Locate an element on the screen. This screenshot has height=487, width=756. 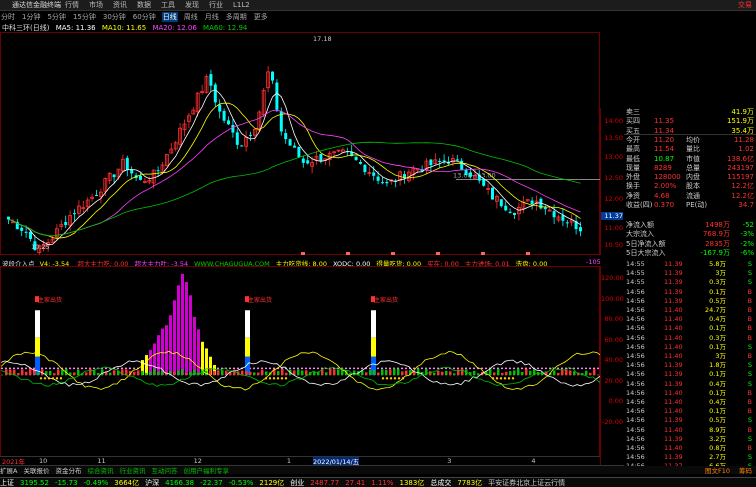
tick-row: 14:56 11.40 24.7万 B is located at coordinates (690, 310).